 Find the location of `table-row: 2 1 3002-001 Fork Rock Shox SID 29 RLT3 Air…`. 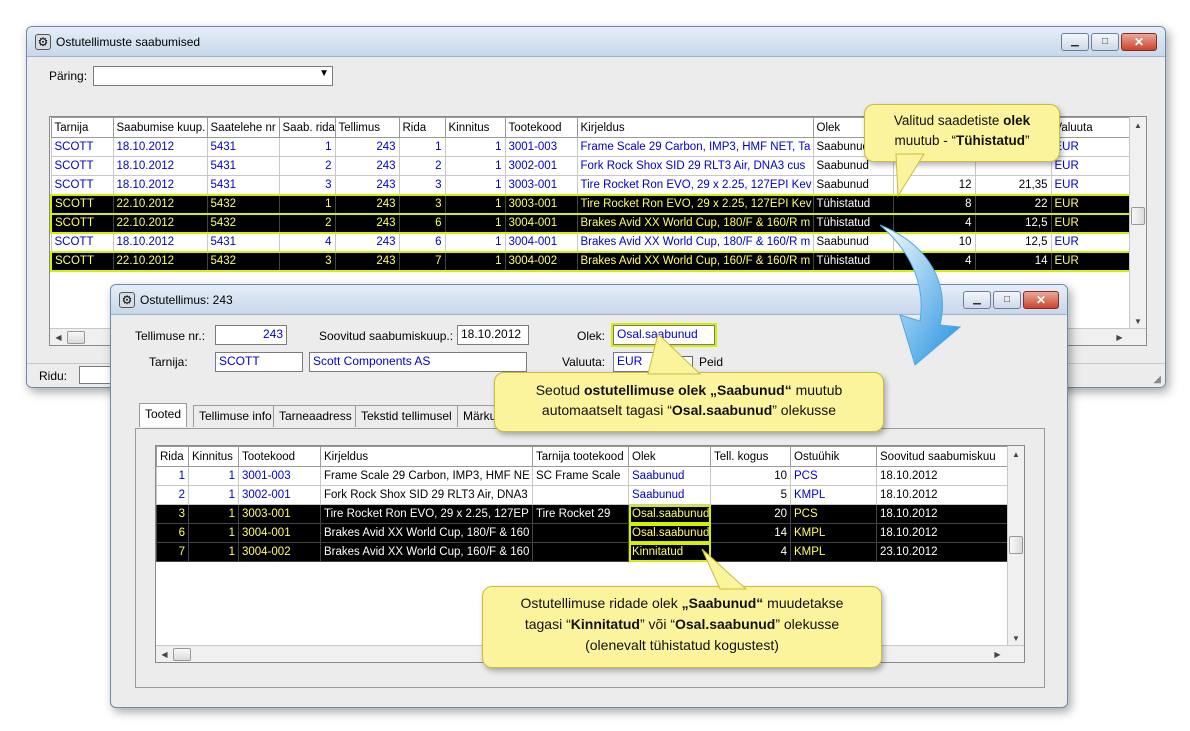

table-row: 2 1 3002-001 Fork Rock Shox SID 29 RLT3 Air… is located at coordinates (582, 495).